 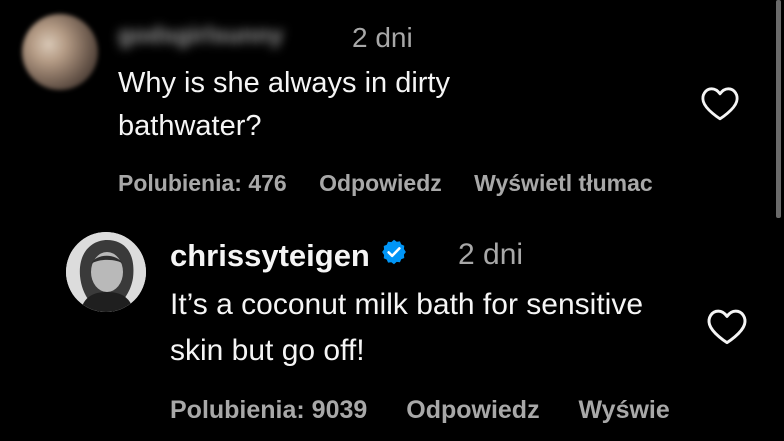 I want to click on translate-link: Wyświetl tłumac, so click(x=563, y=183).